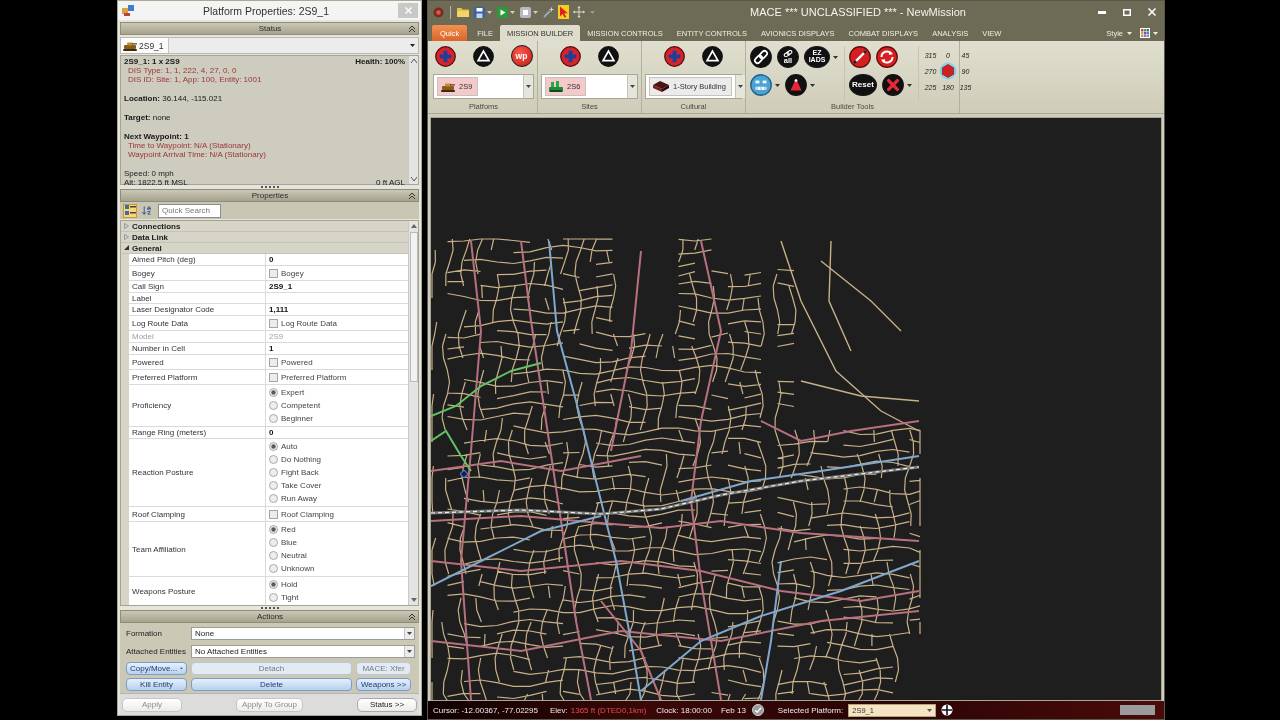  Describe the element at coordinates (860, 57) in the screenshot. I see `line-tool-icon` at that location.